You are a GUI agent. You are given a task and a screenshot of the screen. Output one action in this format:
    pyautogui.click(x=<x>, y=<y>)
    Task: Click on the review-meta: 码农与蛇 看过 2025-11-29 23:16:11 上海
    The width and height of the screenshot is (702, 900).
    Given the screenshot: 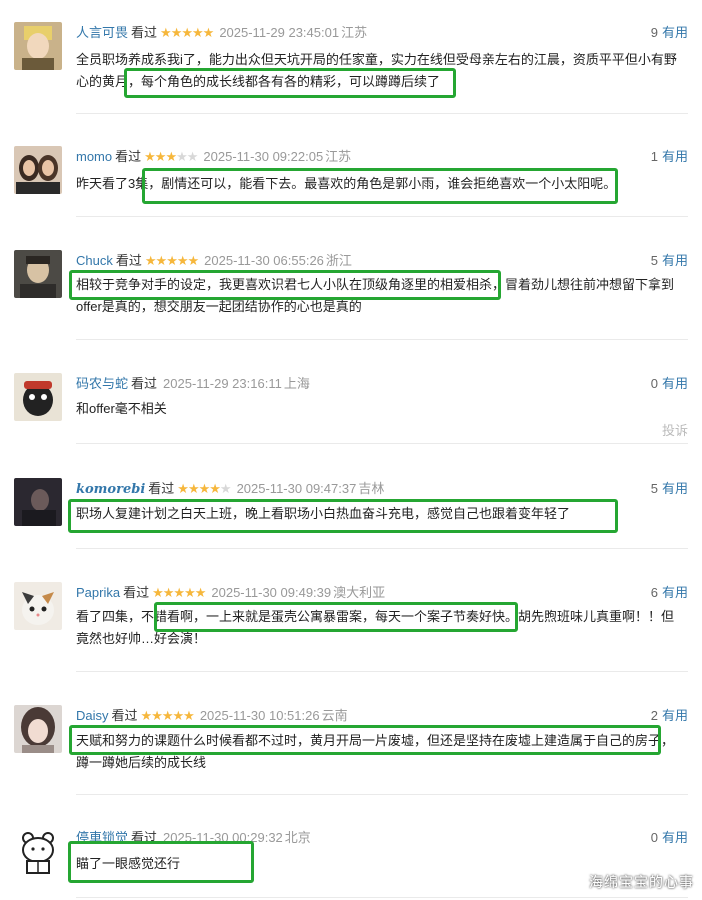 What is the action you would take?
    pyautogui.click(x=193, y=384)
    